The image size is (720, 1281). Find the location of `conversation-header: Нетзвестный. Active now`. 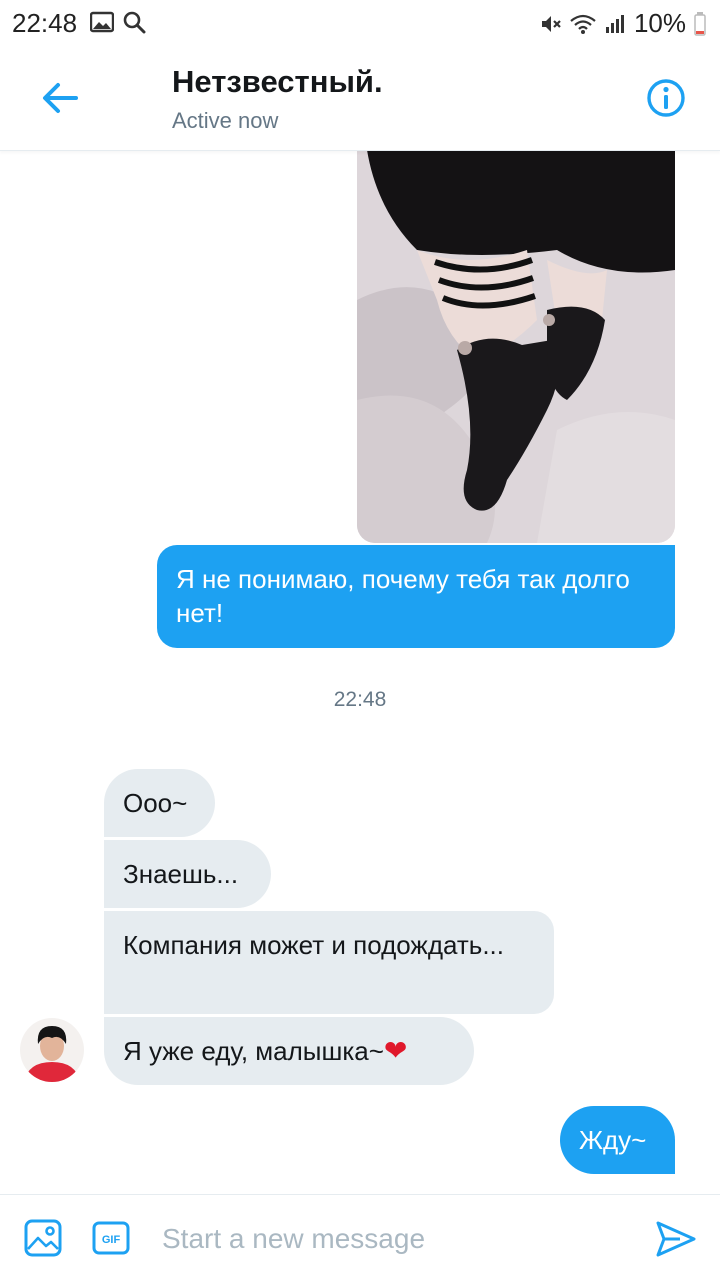

conversation-header: Нетзвестный. Active now is located at coordinates (360, 98).